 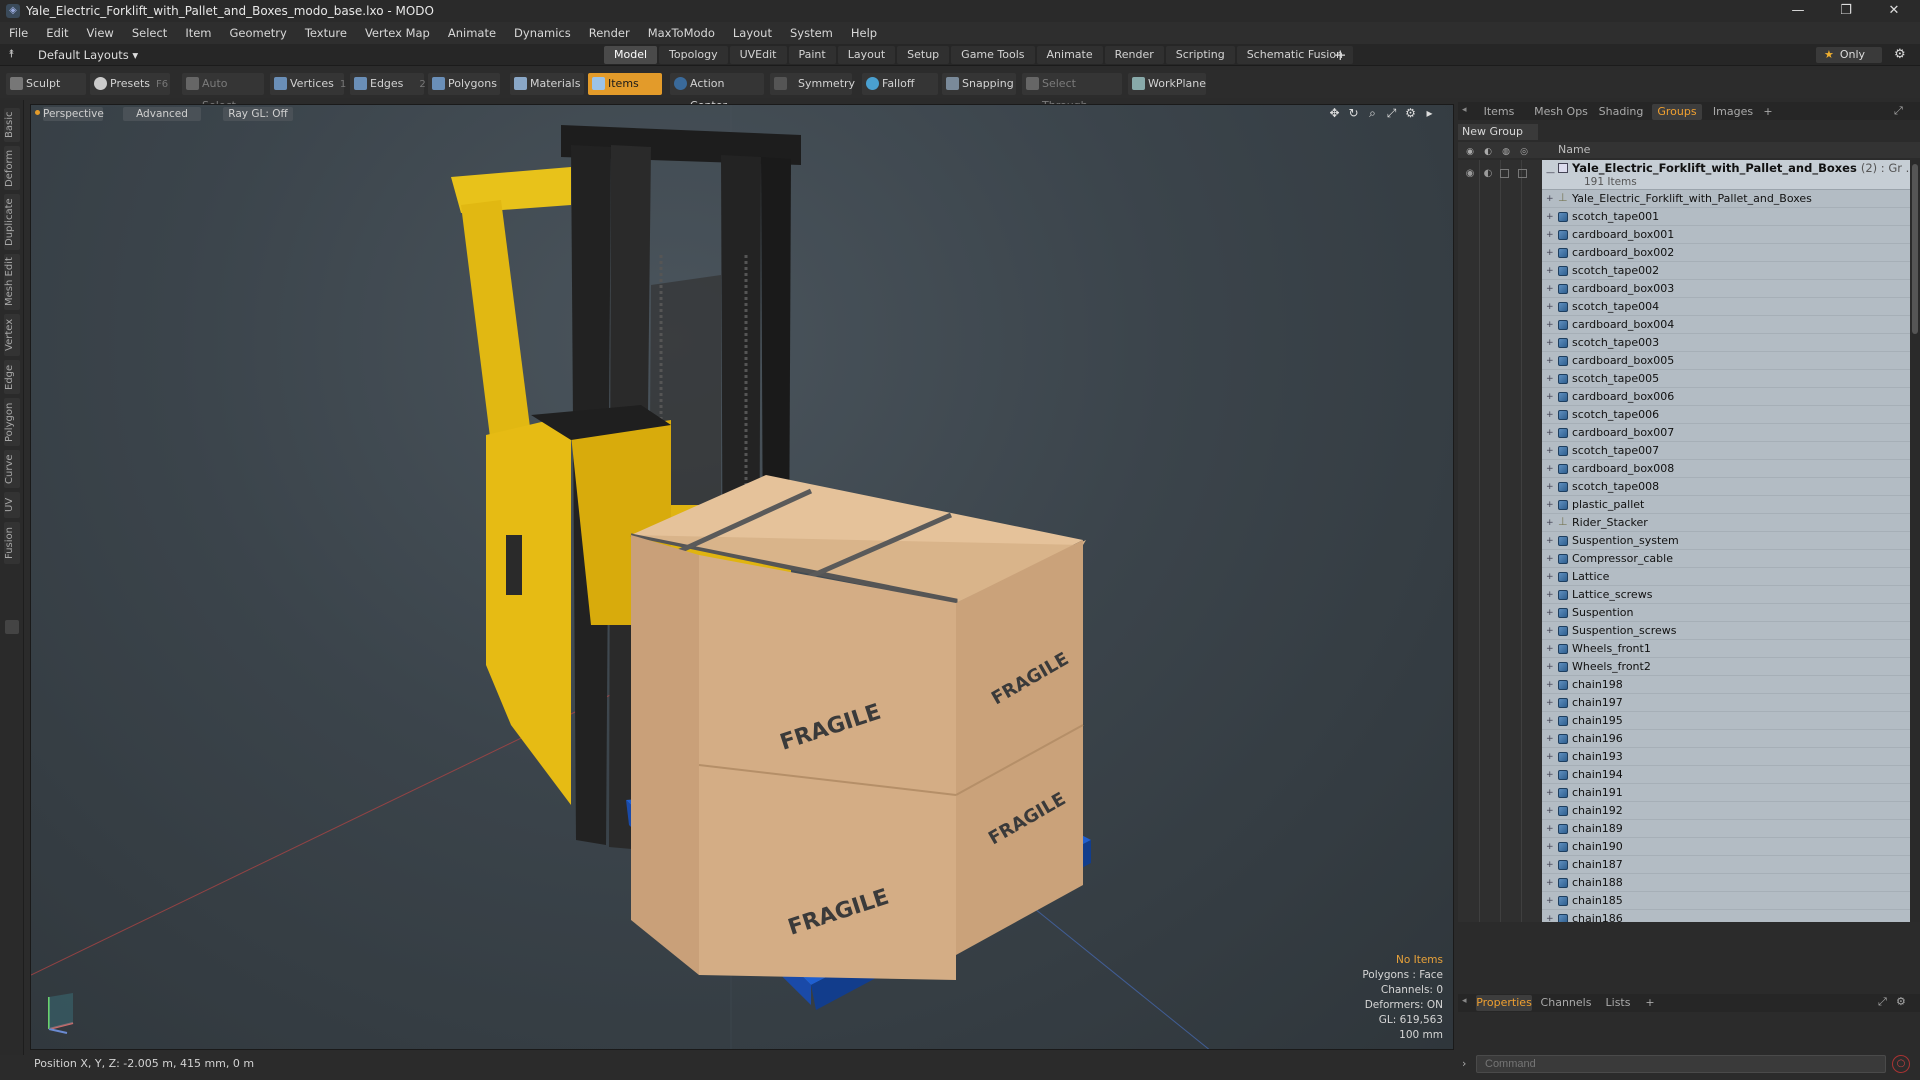 What do you see at coordinates (1498, 132) in the screenshot?
I see `new-group-button: New Group` at bounding box center [1498, 132].